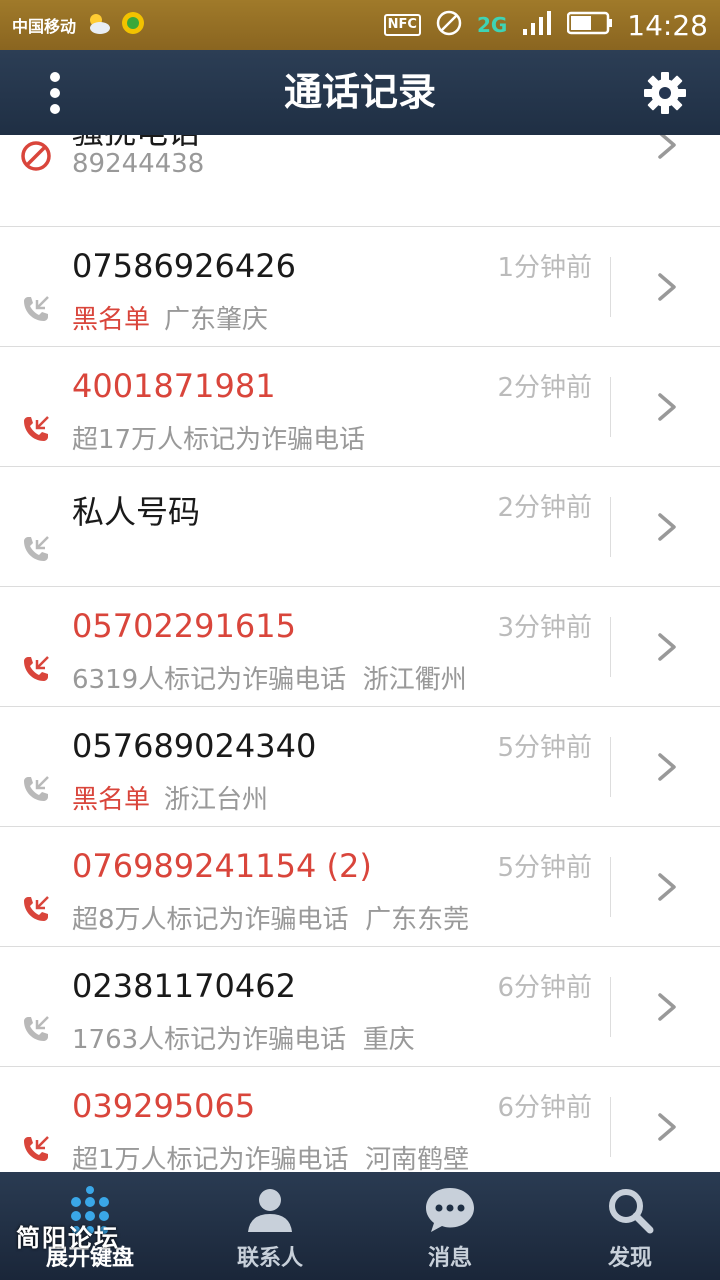  I want to click on call-row: 07586926426 黑名单 广东肇庆 1分钟前, so click(360, 287).